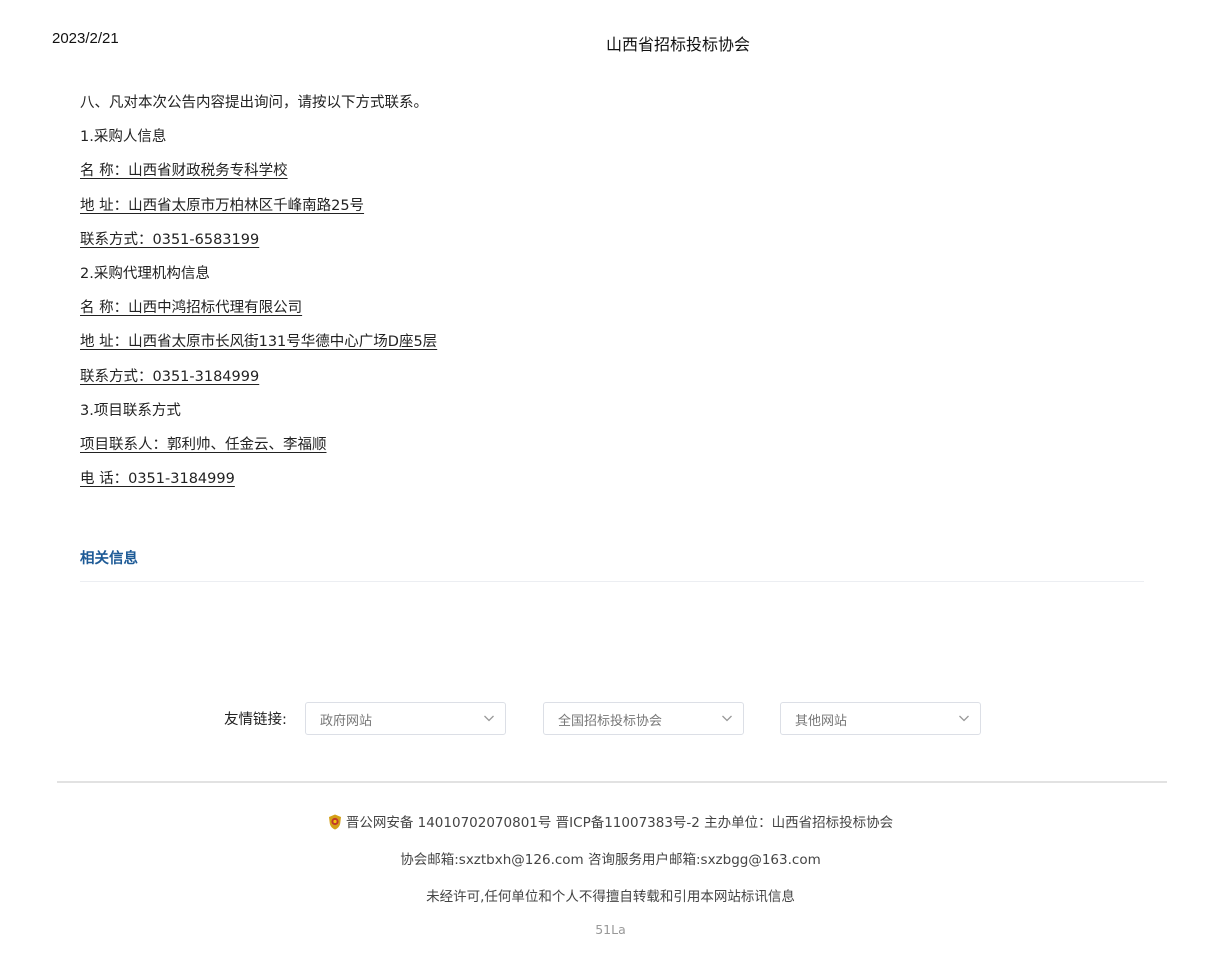 The height and width of the screenshot is (980, 1221). I want to click on article-line: 2.采购代理机构信息, so click(145, 273).